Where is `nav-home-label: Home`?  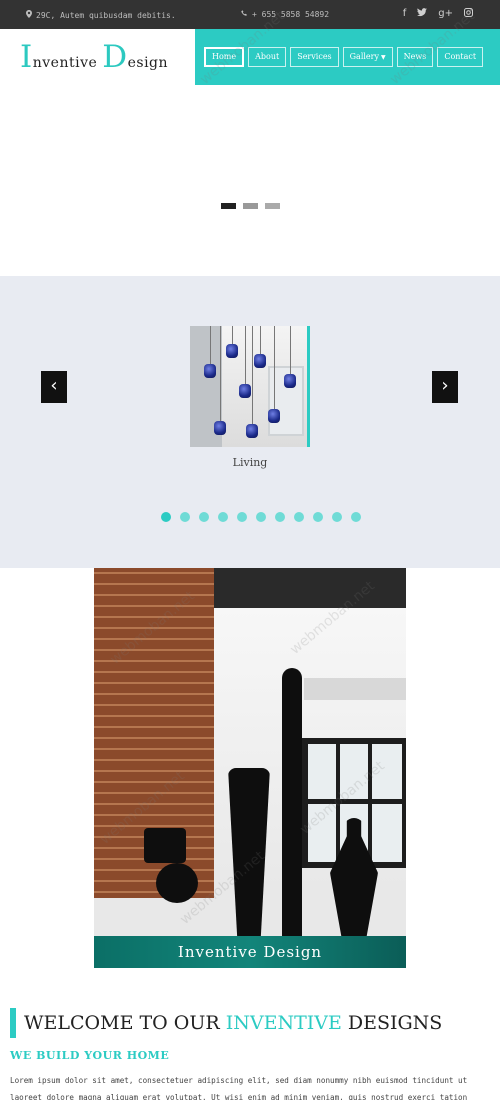 nav-home-label: Home is located at coordinates (224, 56).